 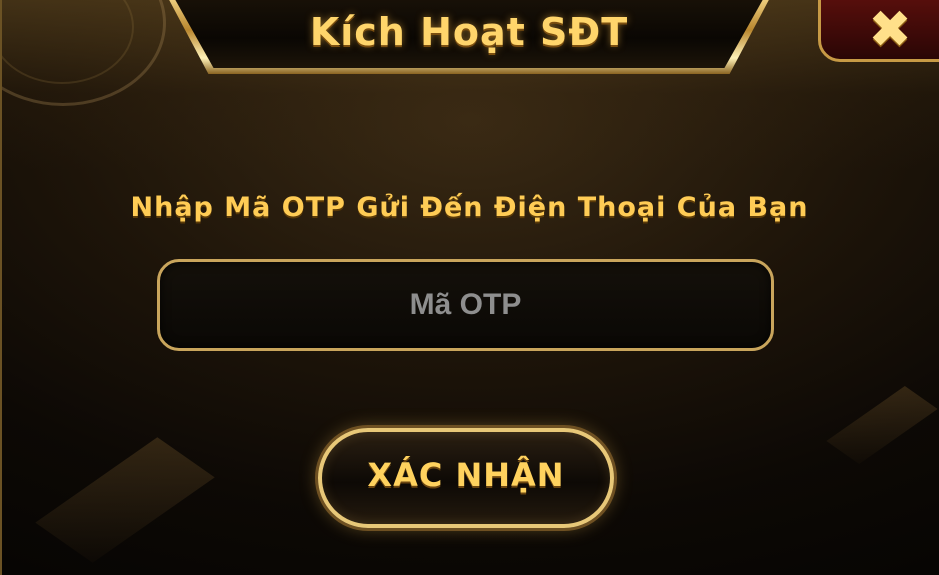 What do you see at coordinates (469, 32) in the screenshot?
I see `dialog-title: Kích Hoạt SĐT` at bounding box center [469, 32].